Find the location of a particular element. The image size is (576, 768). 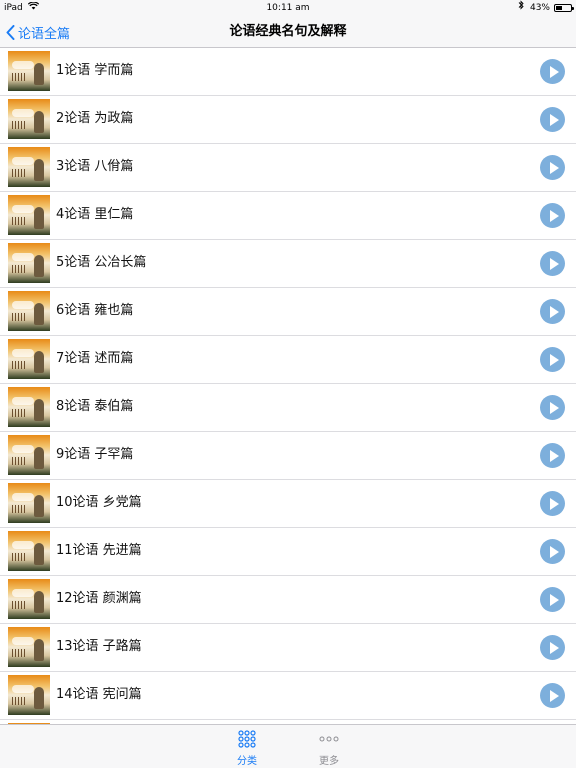

status-right: 43% is located at coordinates (546, 8).